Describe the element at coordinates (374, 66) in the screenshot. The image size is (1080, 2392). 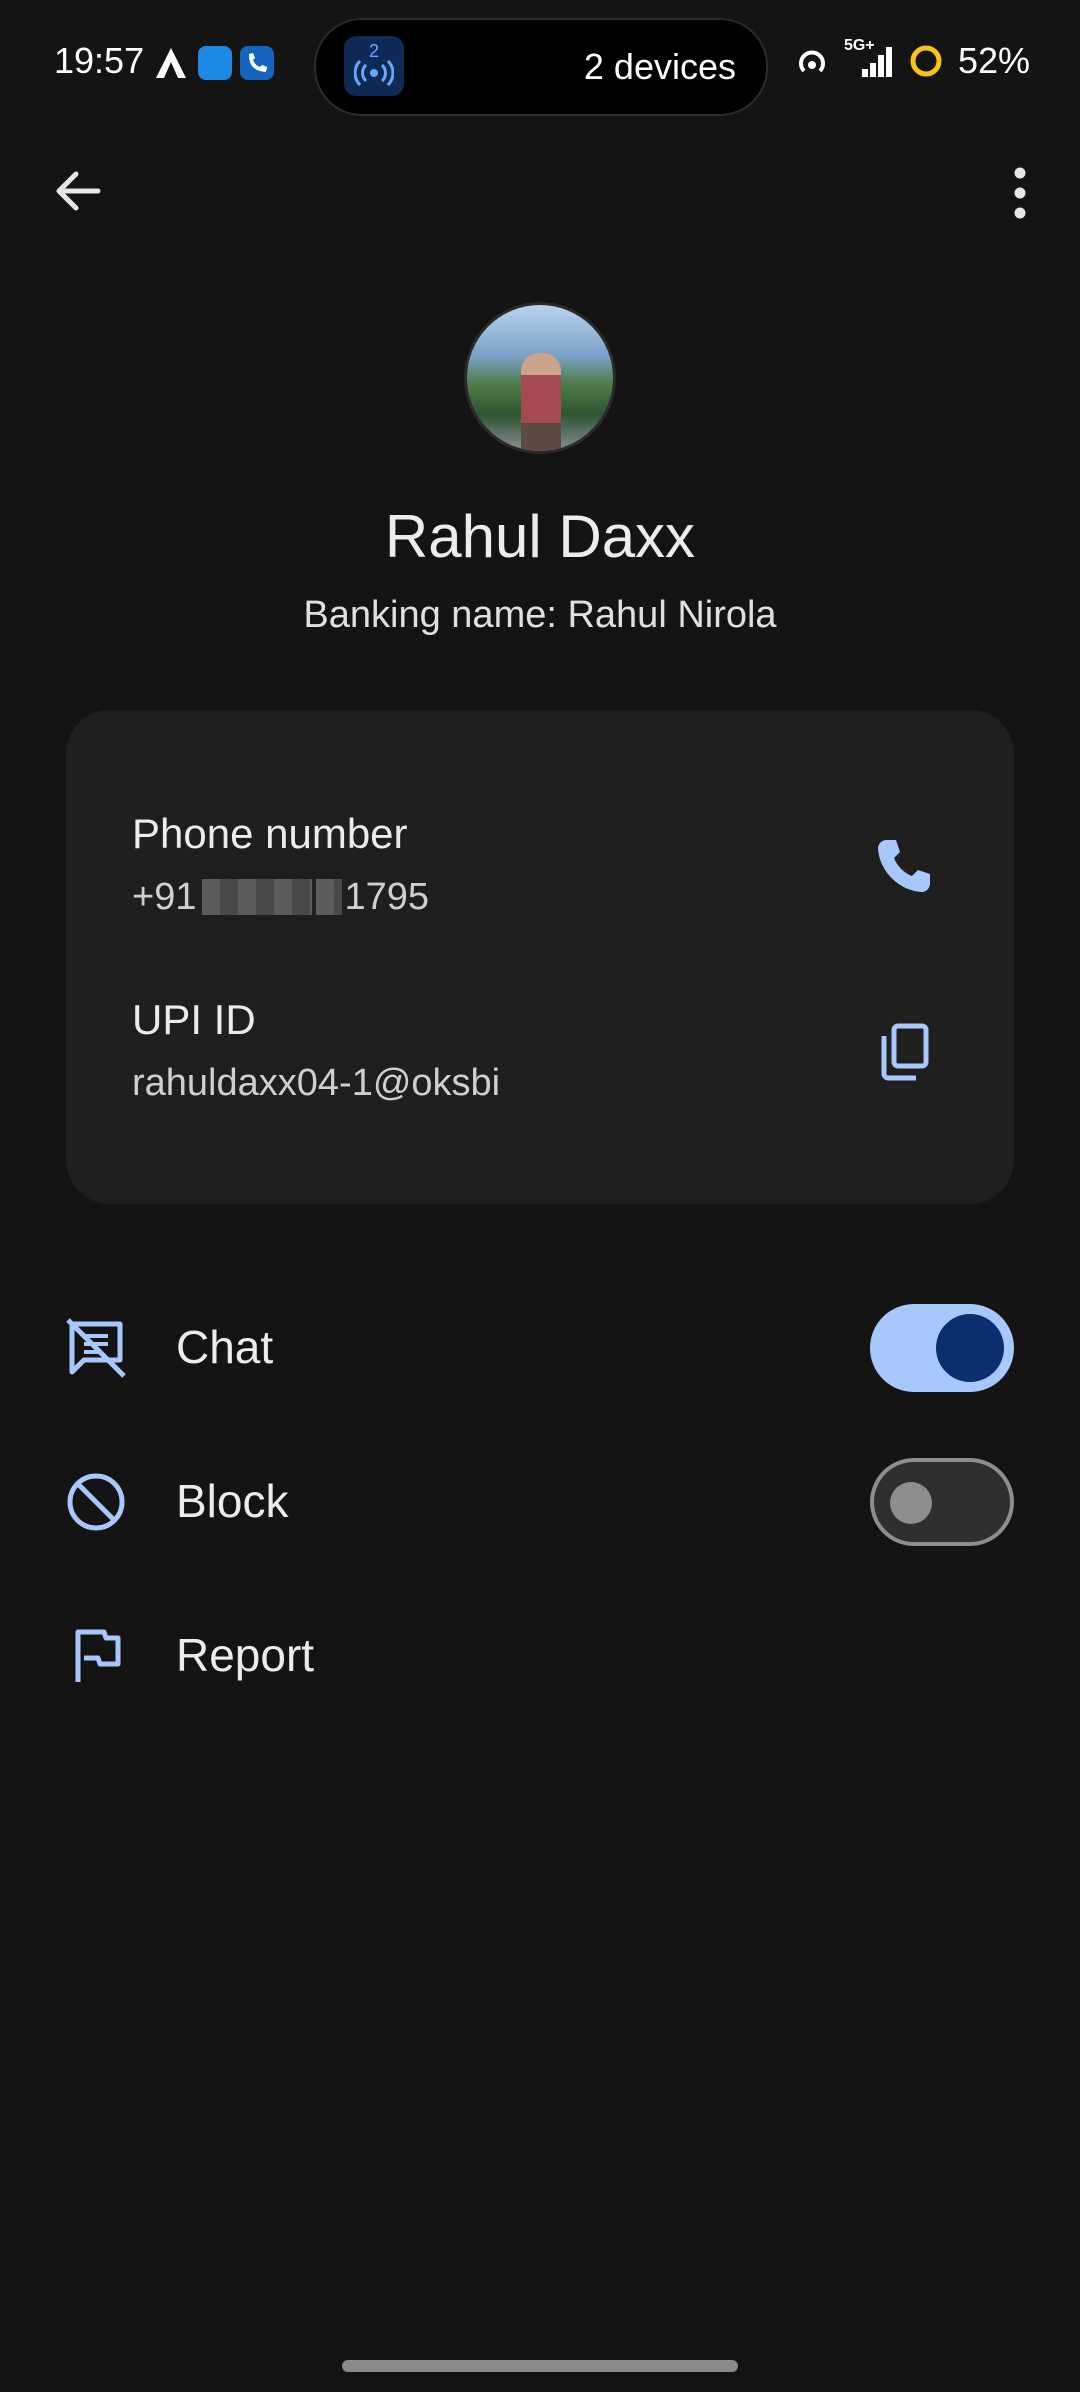
I see `hotspot-icon: 2` at that location.